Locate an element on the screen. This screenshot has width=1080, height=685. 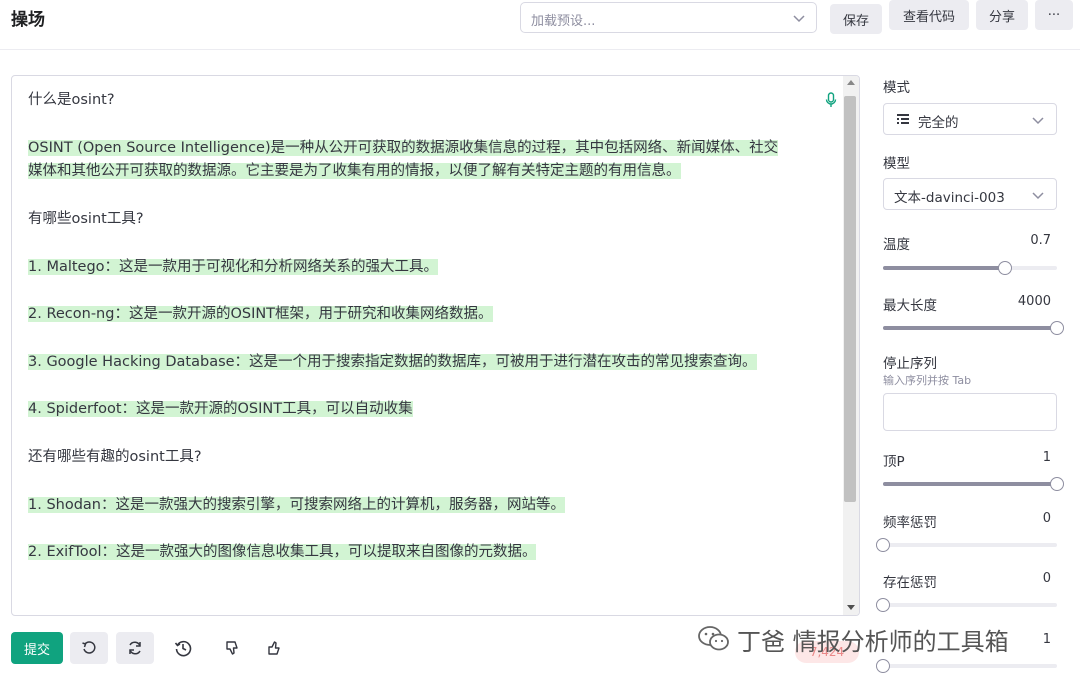
prompt-text: 什么是osint? is located at coordinates (71, 100).